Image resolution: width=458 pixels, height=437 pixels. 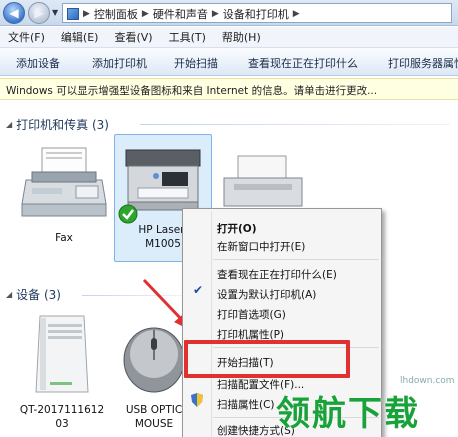 I want to click on group-header-devices: ◢ 设备 (3), so click(x=33, y=294).